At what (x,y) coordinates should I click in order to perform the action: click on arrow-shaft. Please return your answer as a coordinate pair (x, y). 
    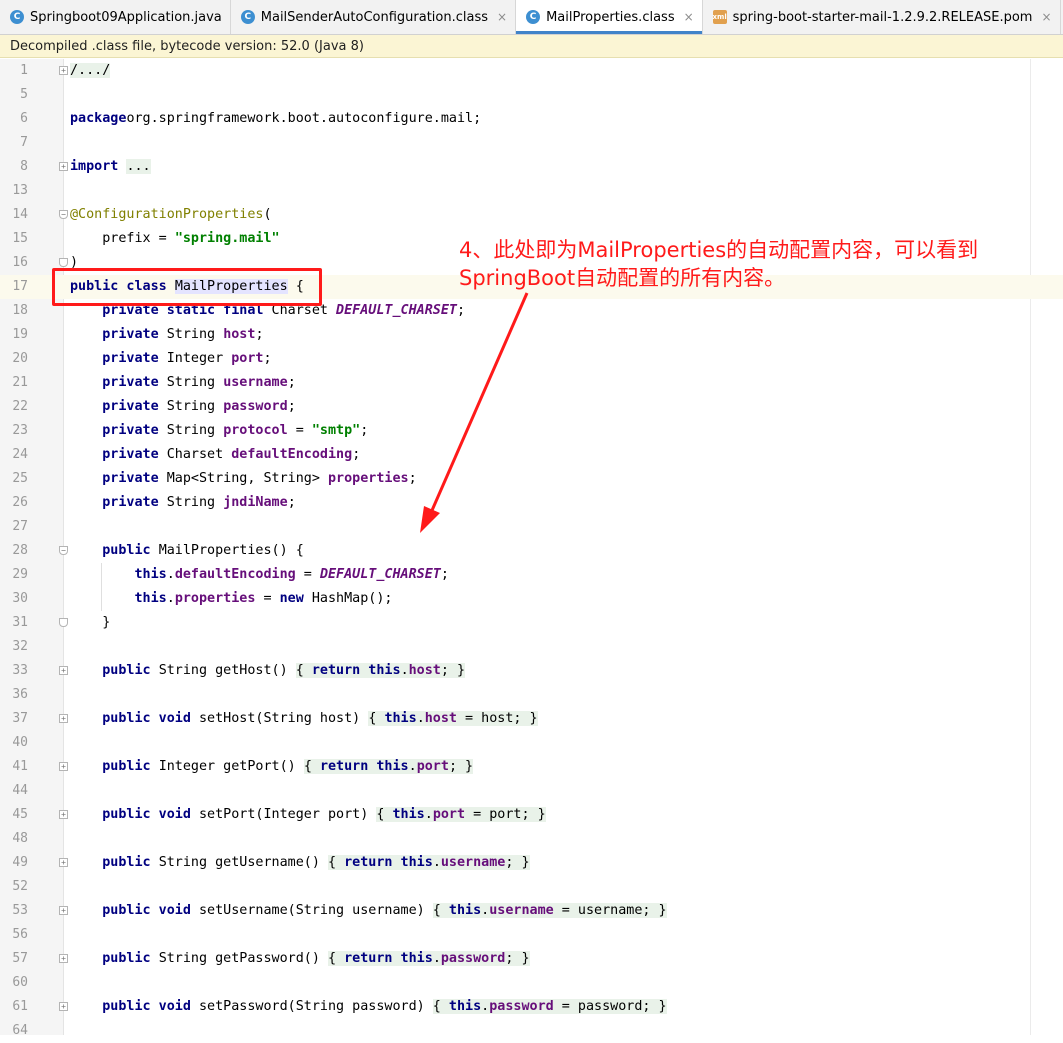
    Looking at the image, I should click on (478, 404).